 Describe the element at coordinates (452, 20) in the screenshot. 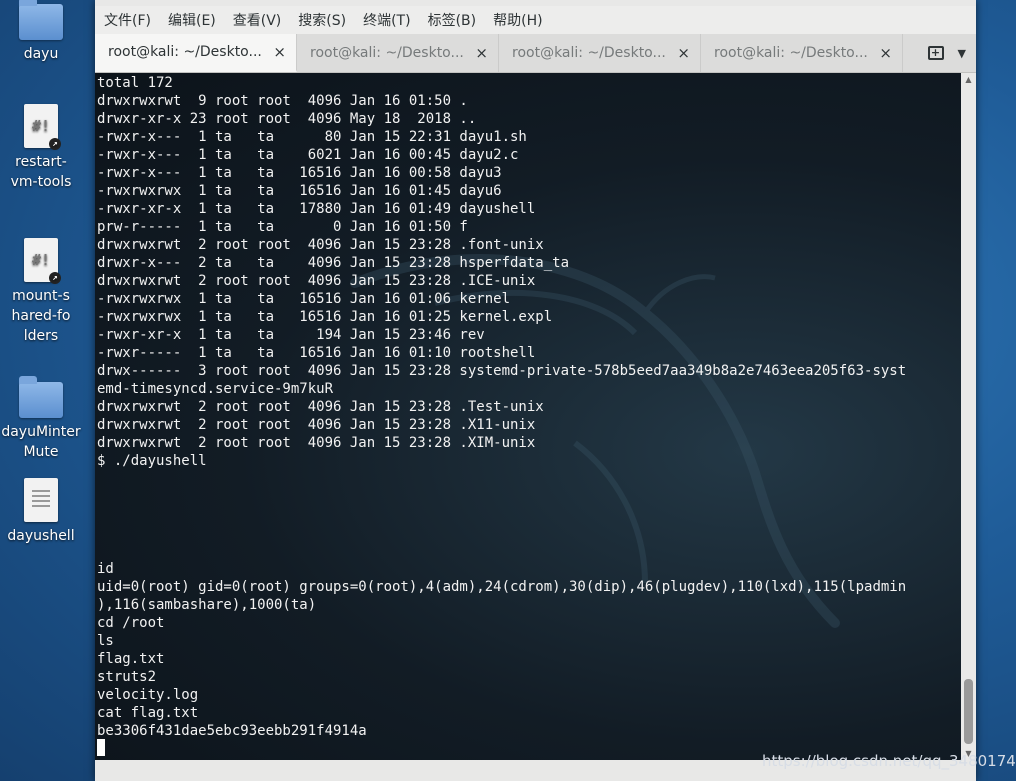

I see `menu-tabs: 标签(B)` at that location.